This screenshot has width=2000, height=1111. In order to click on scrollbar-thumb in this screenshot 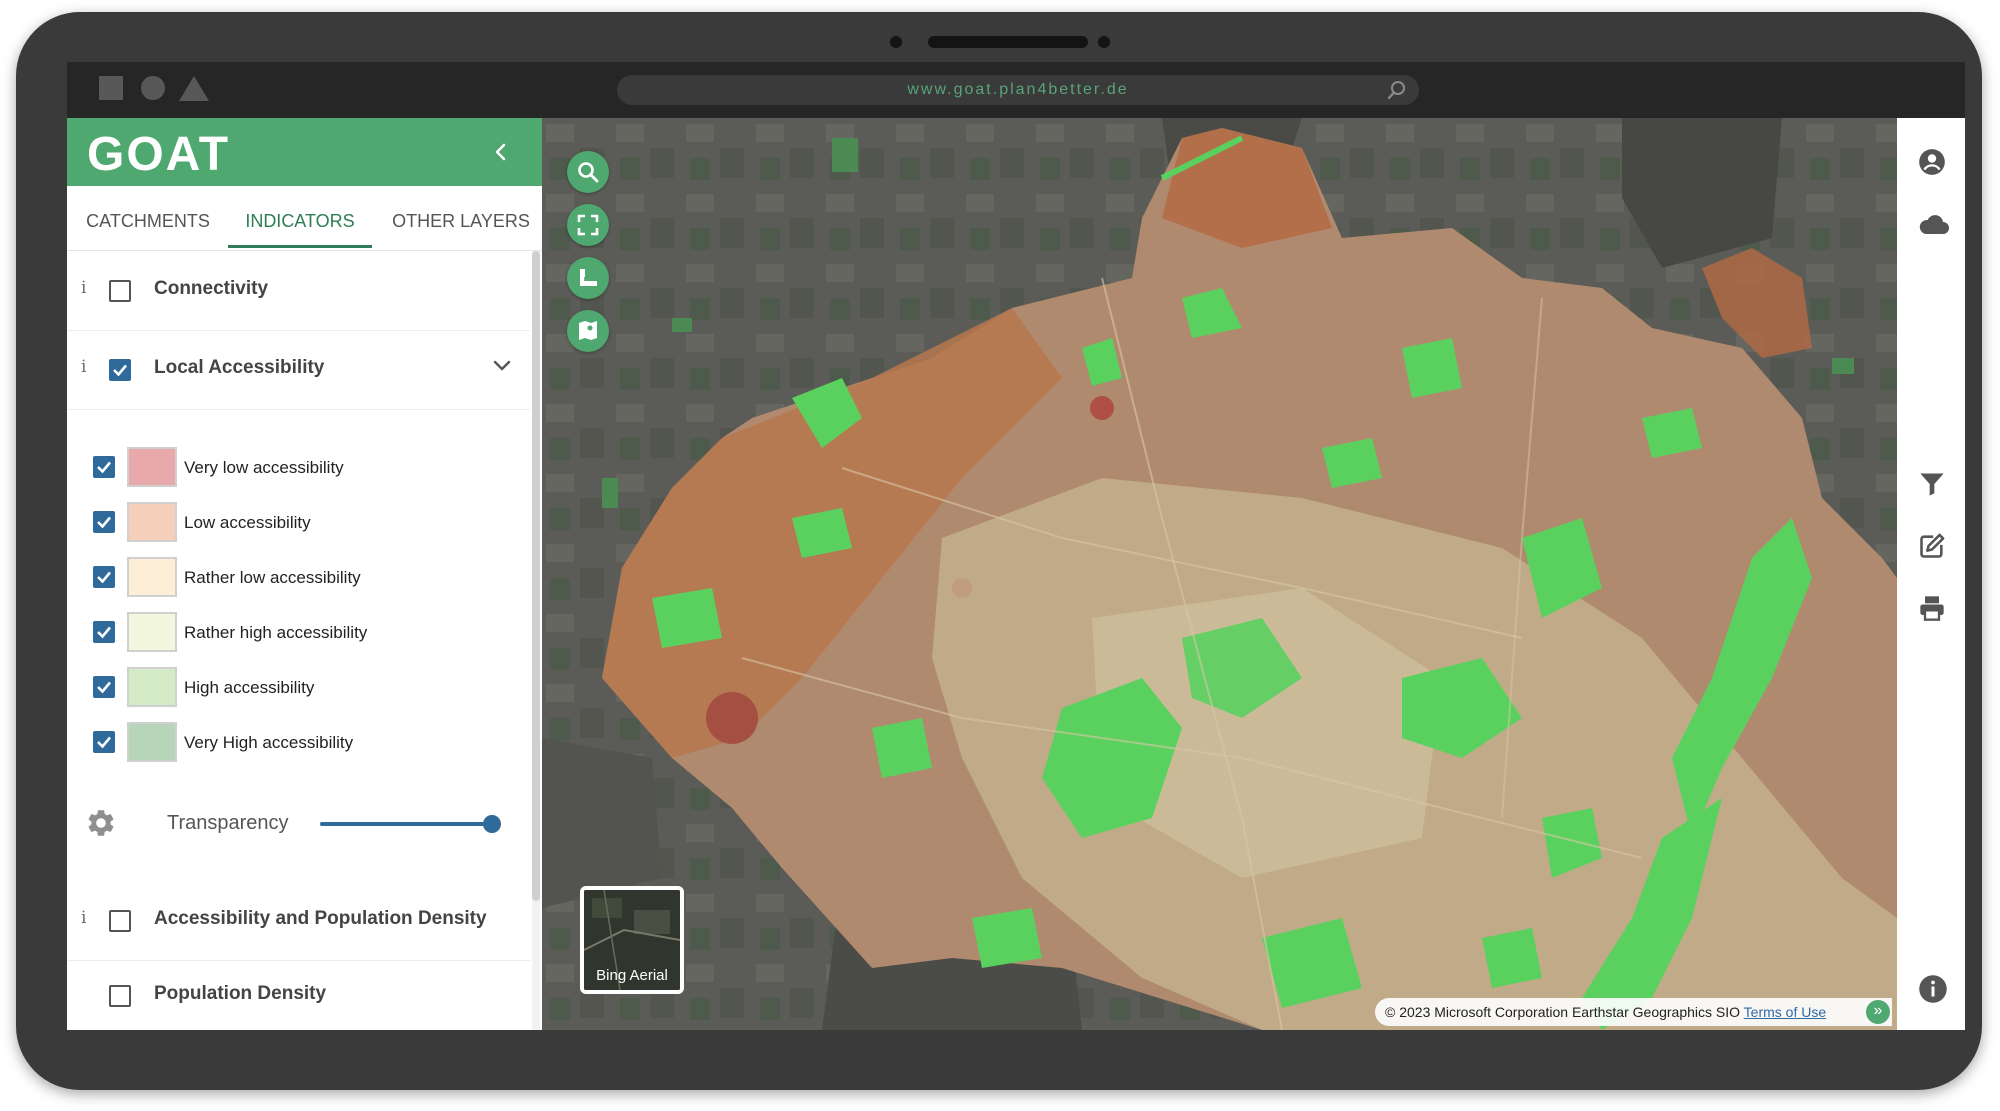, I will do `click(536, 576)`.